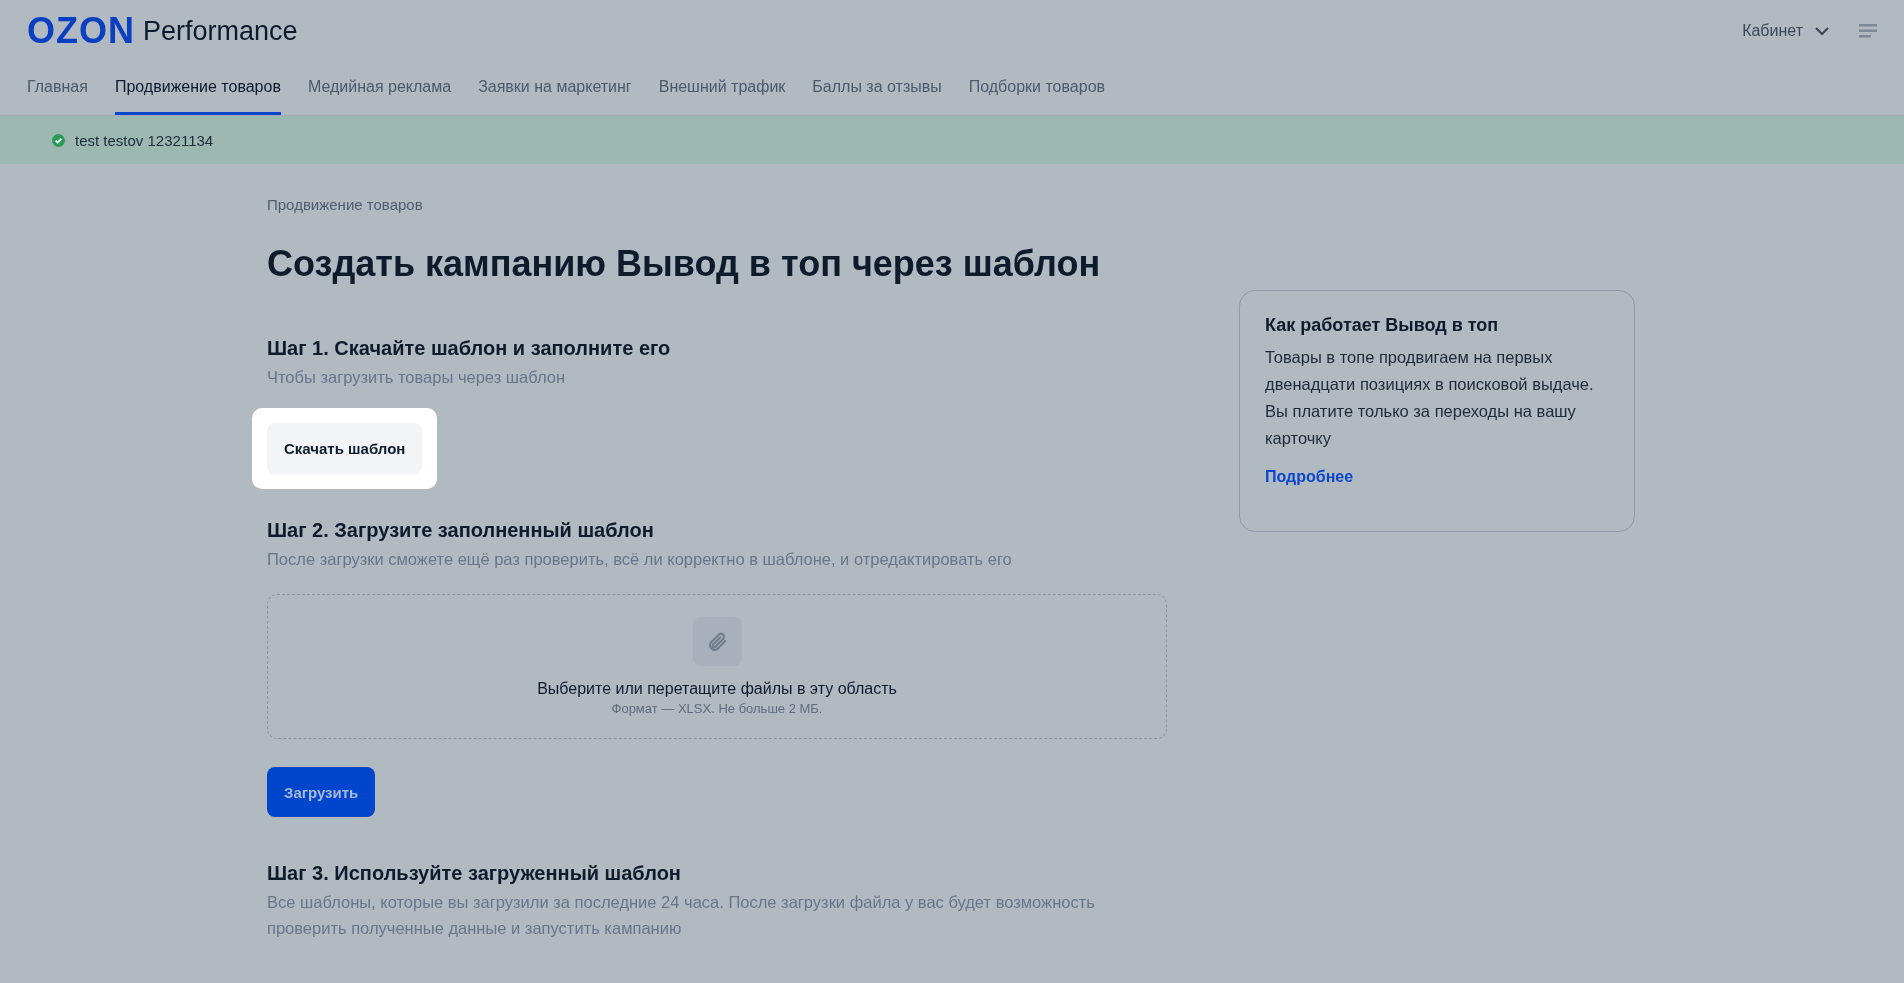 Image resolution: width=1904 pixels, height=983 pixels. Describe the element at coordinates (717, 708) in the screenshot. I see `dropzone-hint: Формат — XLSX. Не больше 2 МБ.` at that location.